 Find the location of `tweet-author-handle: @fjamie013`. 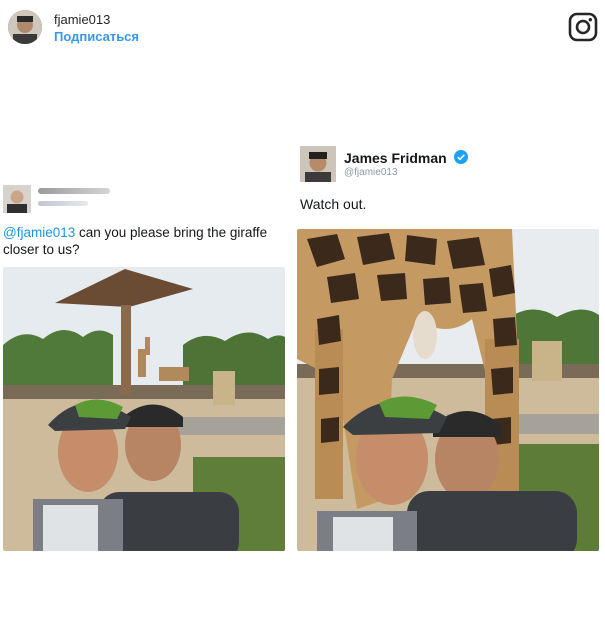

tweet-author-handle: @fjamie013 is located at coordinates (371, 172).